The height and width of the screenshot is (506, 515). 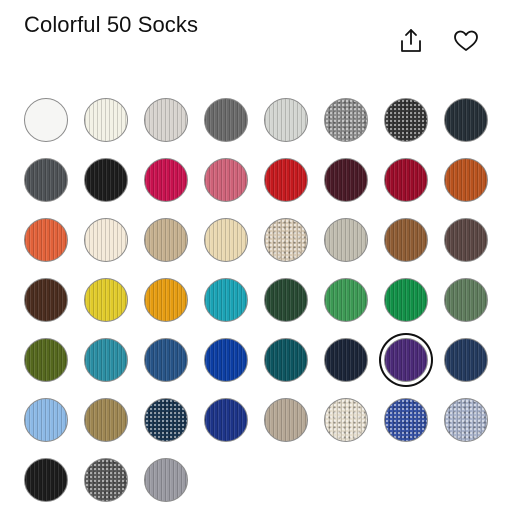 I want to click on favorite-button, so click(x=466, y=41).